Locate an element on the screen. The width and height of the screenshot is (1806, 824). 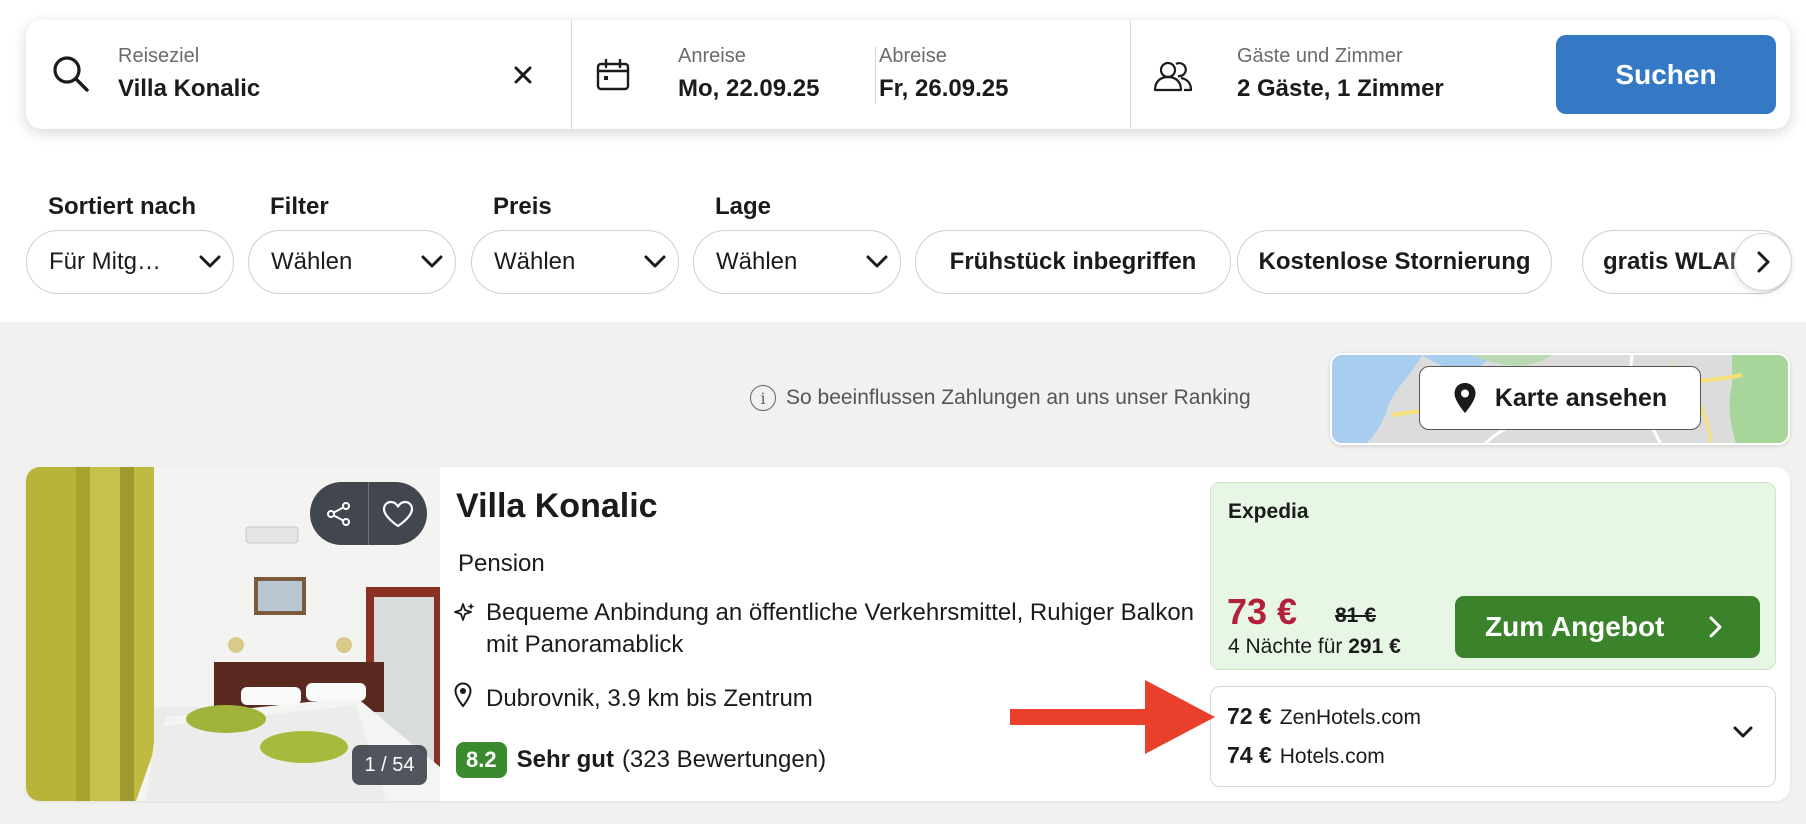
checkout-value: Fr, 26.09.25 is located at coordinates (943, 89).